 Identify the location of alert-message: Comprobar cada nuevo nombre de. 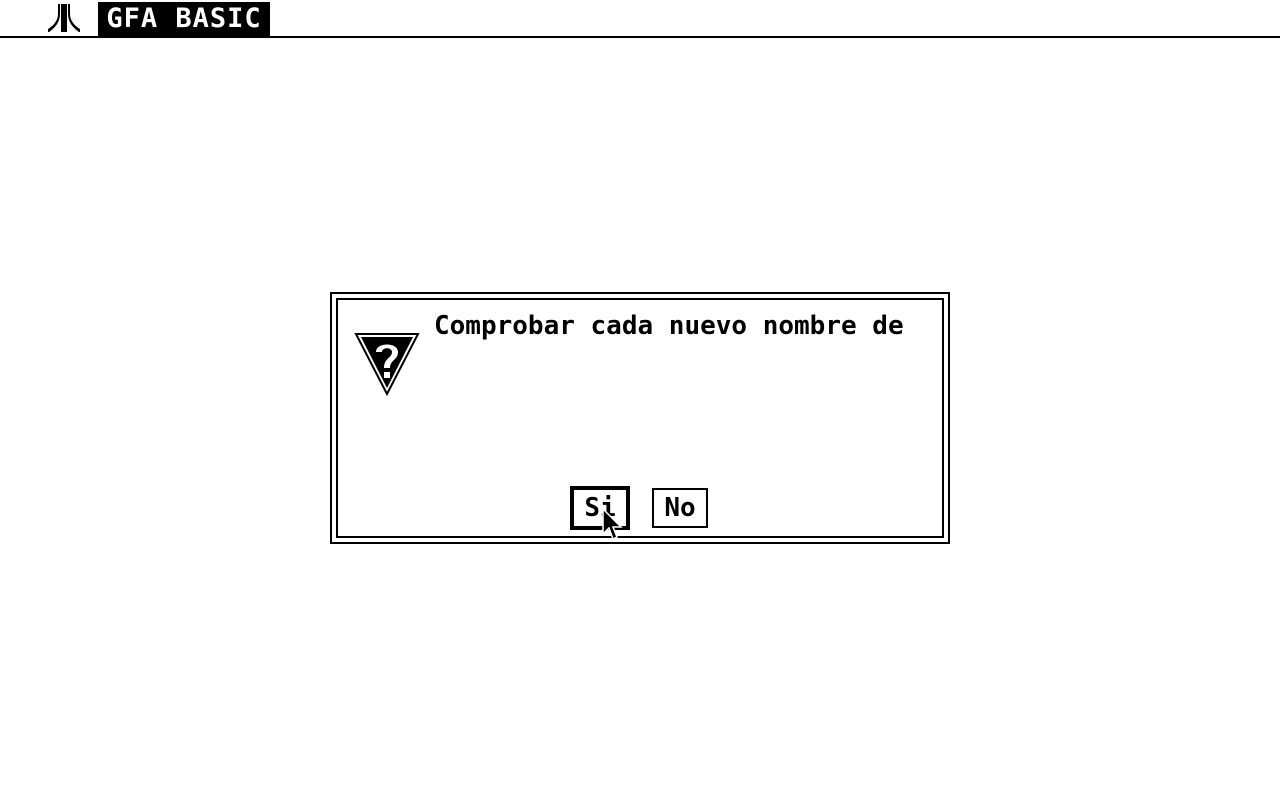
(669, 326).